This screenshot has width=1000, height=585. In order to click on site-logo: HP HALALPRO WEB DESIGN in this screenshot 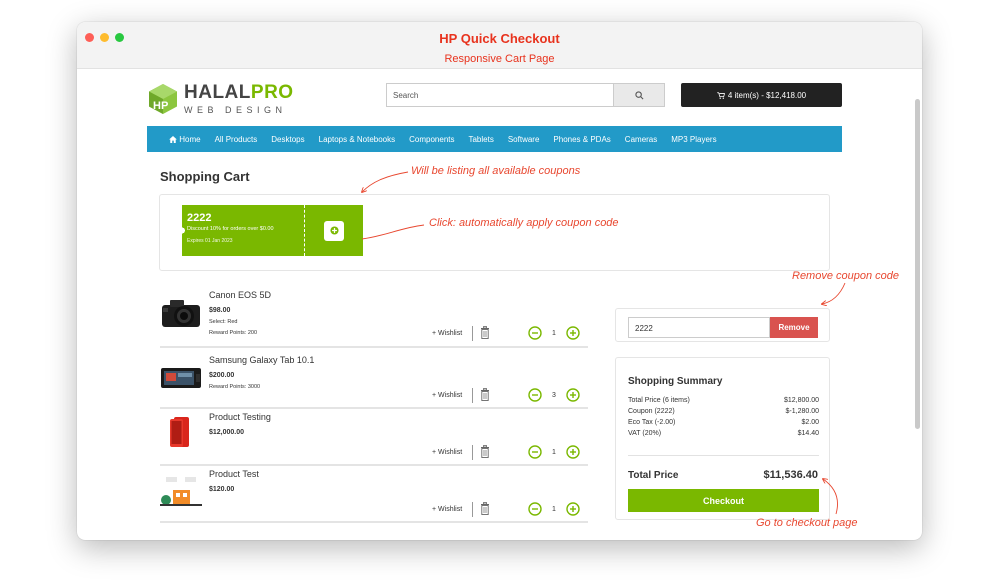, I will do `click(220, 98)`.